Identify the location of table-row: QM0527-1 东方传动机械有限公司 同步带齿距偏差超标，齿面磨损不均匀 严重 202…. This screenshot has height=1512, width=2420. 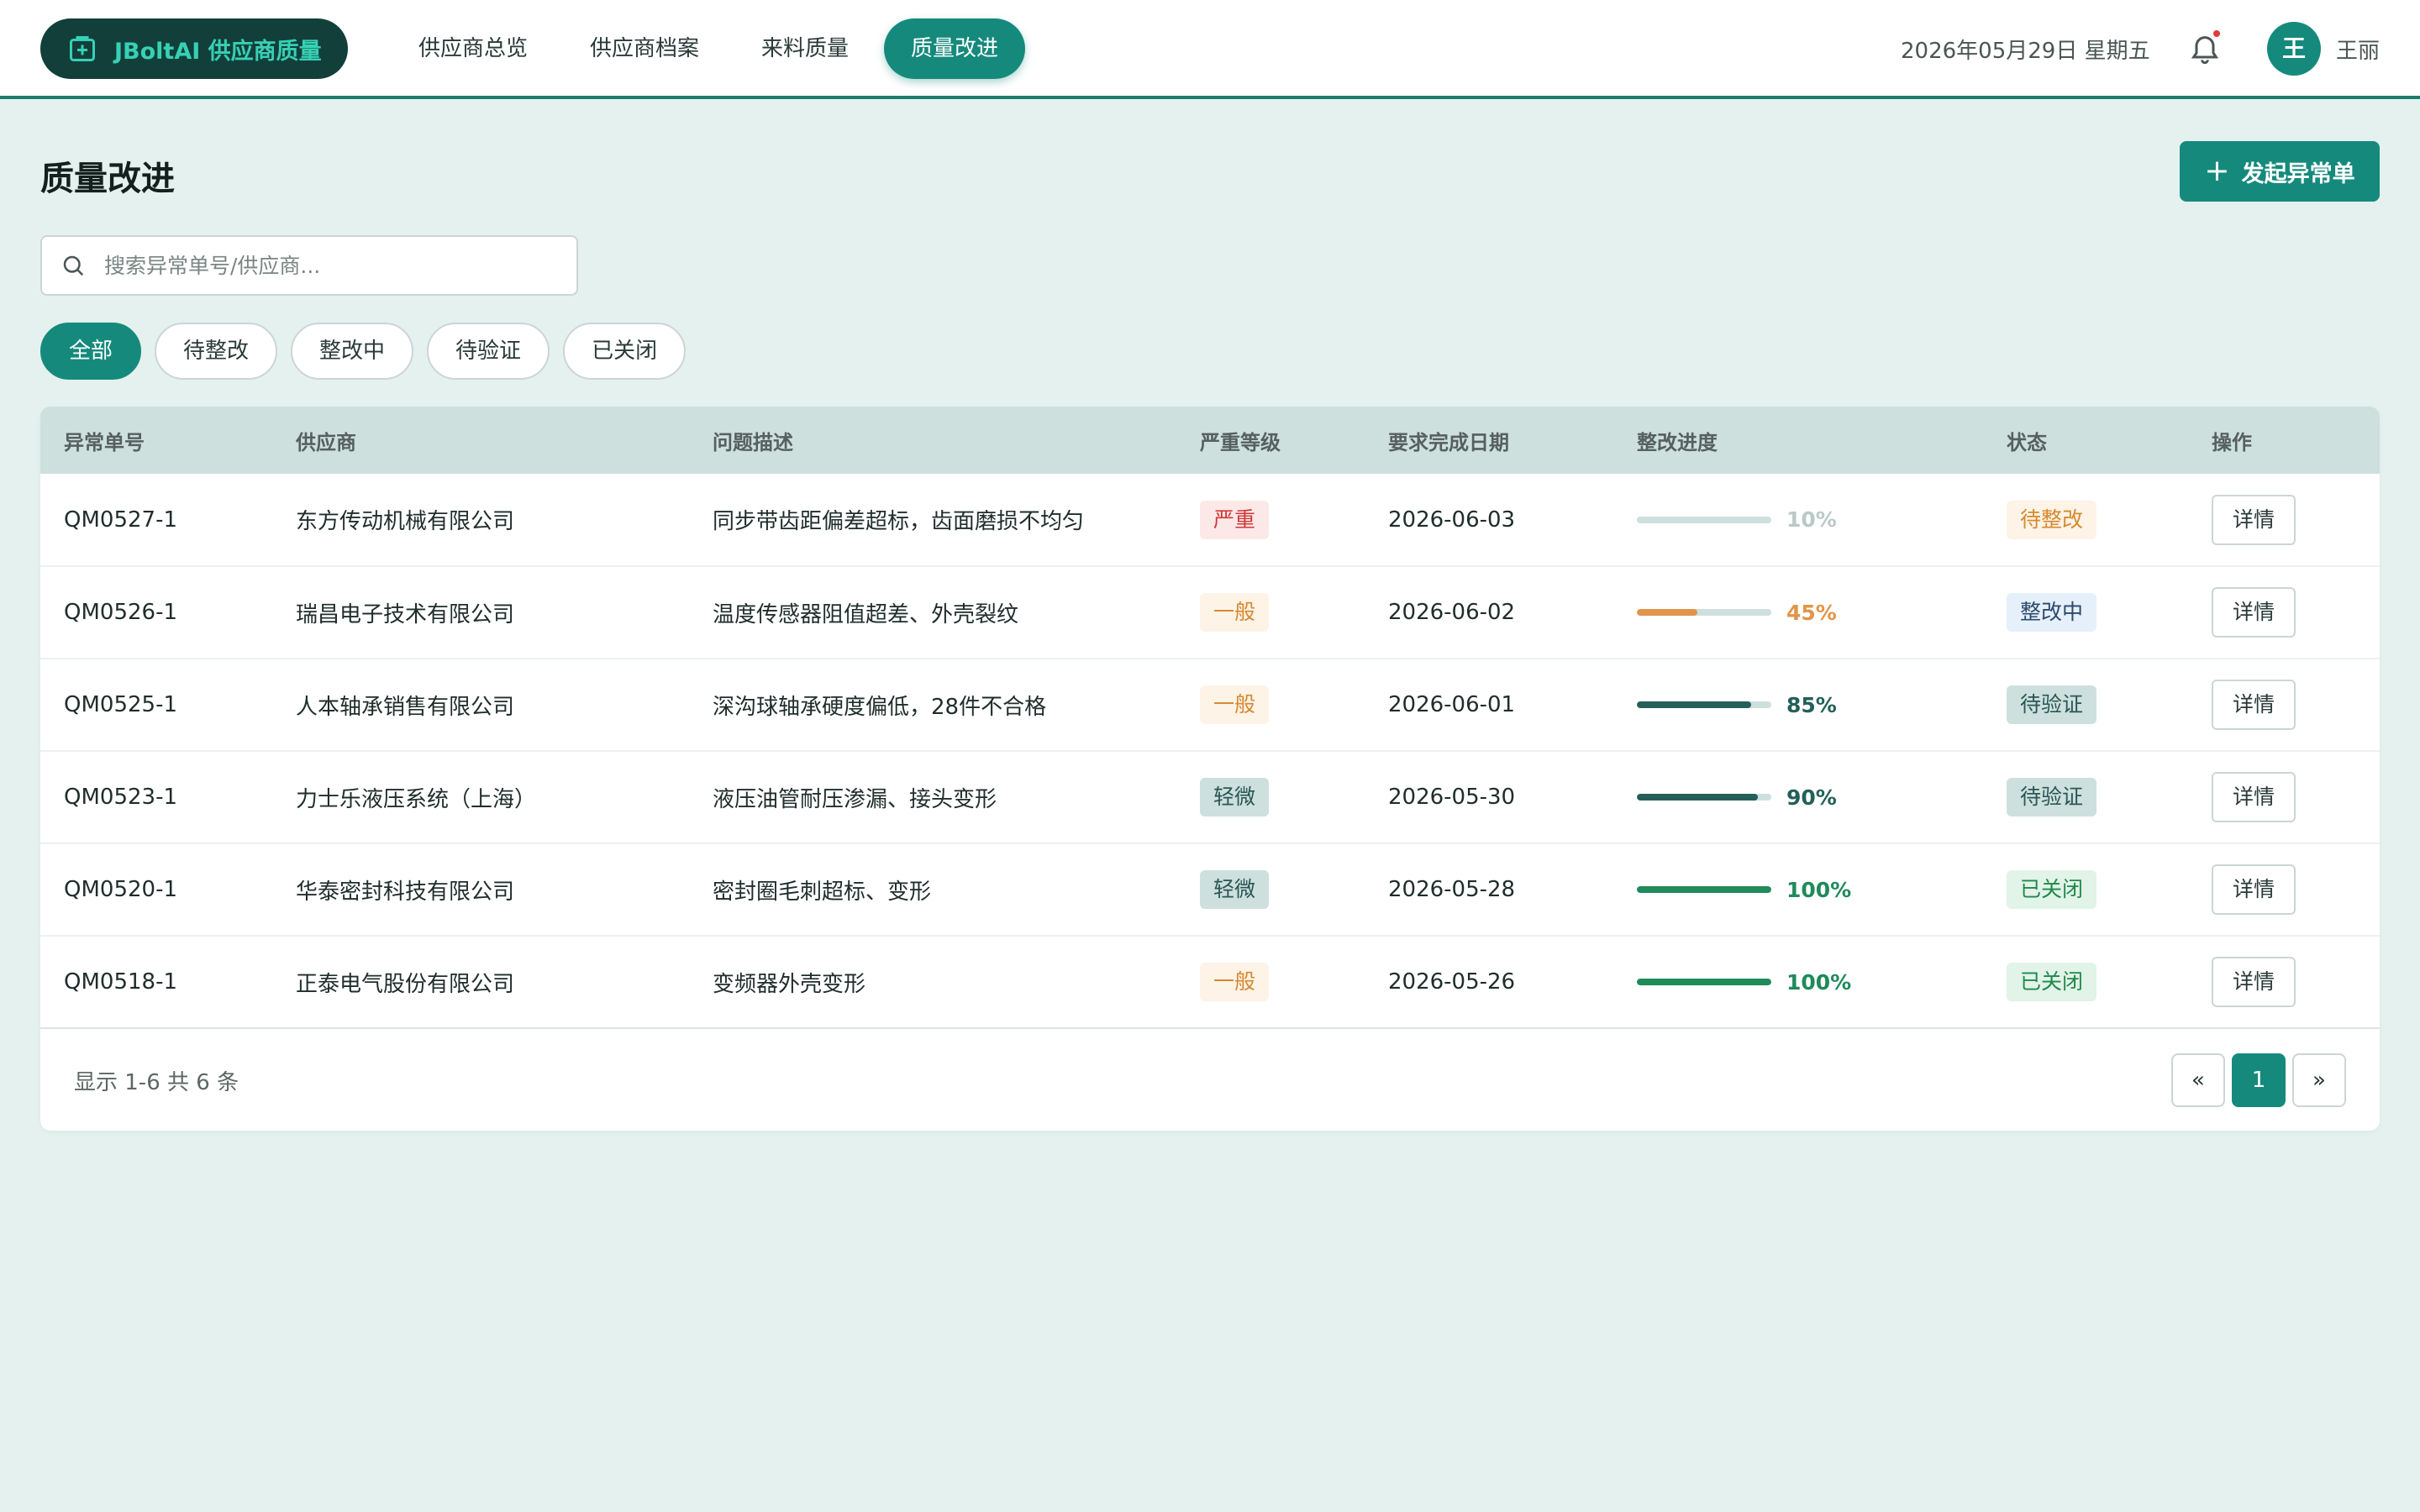
(1210, 520).